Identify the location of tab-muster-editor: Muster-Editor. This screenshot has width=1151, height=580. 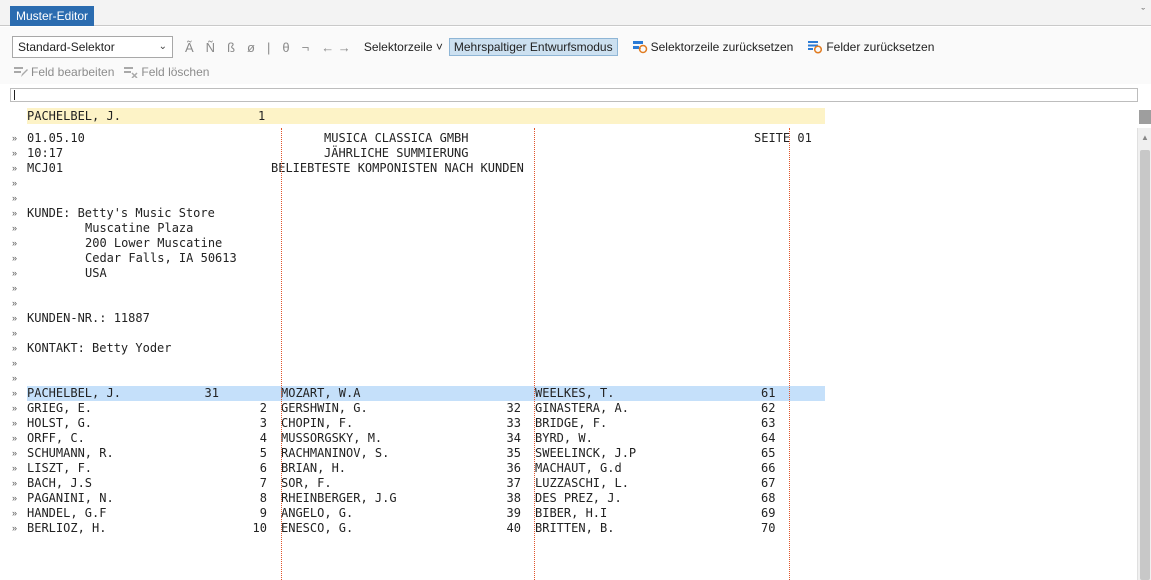
(52, 16).